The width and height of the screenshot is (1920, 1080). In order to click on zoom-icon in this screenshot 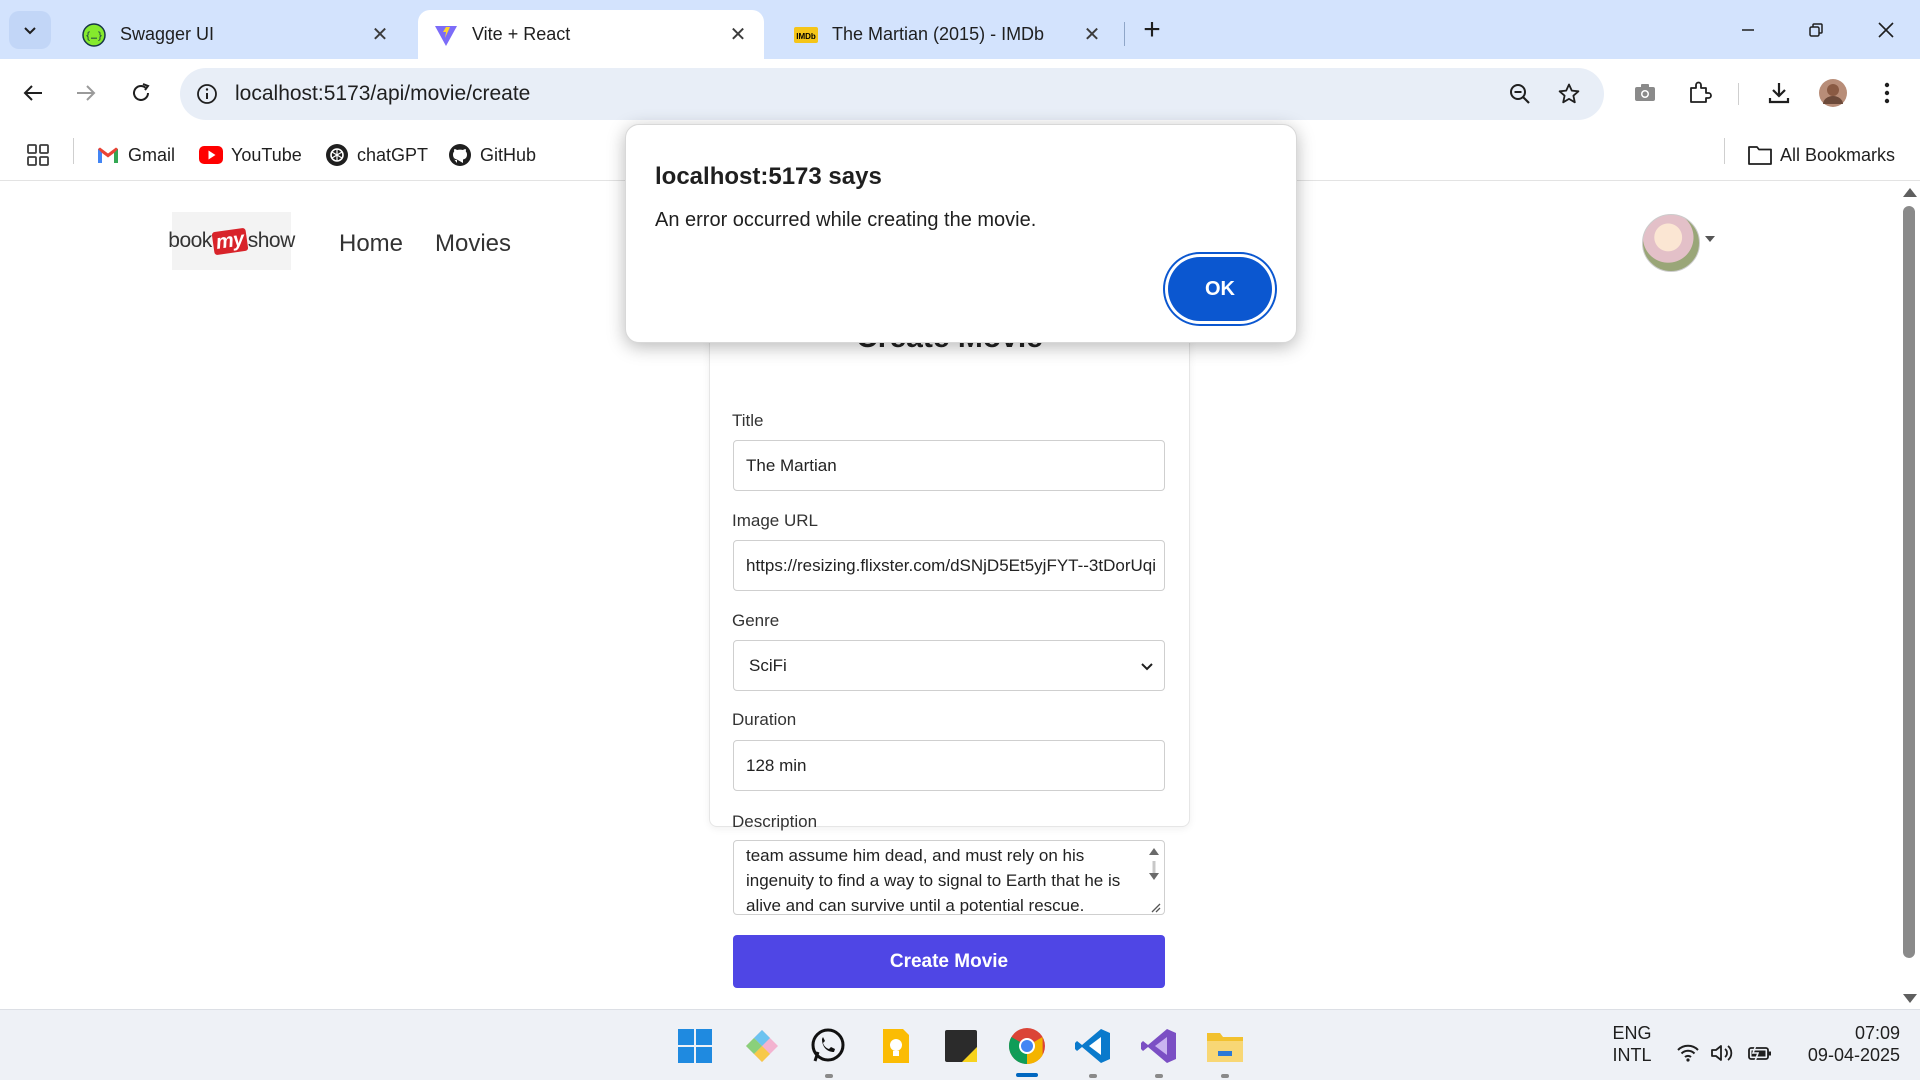, I will do `click(1520, 94)`.